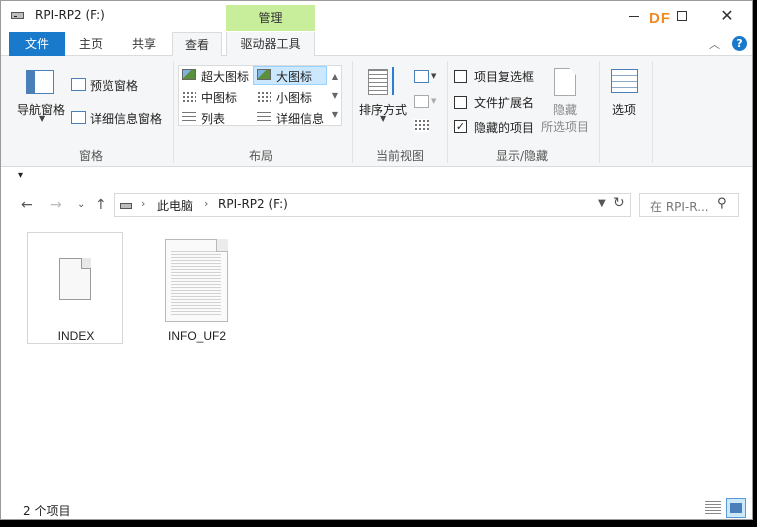  Describe the element at coordinates (114, 85) in the screenshot. I see `preview-pane-button: 预览窗格` at that location.